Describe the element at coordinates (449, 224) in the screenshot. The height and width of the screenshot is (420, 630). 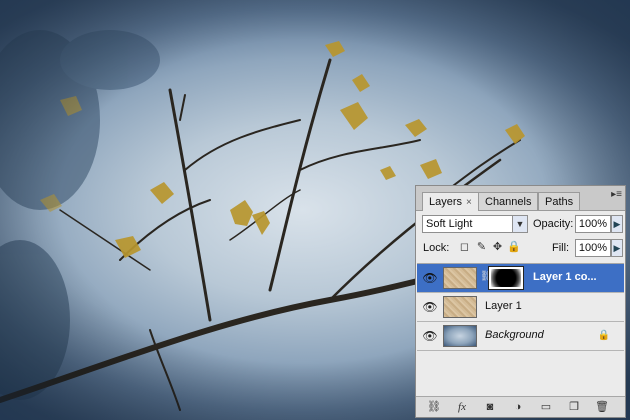
I see `blend-mode-value: Soft Light` at that location.